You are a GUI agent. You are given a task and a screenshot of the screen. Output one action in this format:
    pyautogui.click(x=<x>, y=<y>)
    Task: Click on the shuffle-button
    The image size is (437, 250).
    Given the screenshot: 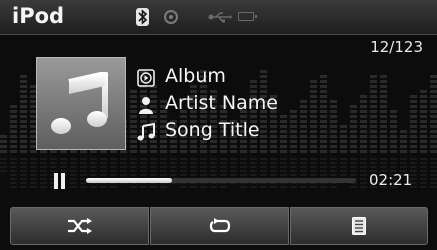 What is the action you would take?
    pyautogui.click(x=79, y=226)
    